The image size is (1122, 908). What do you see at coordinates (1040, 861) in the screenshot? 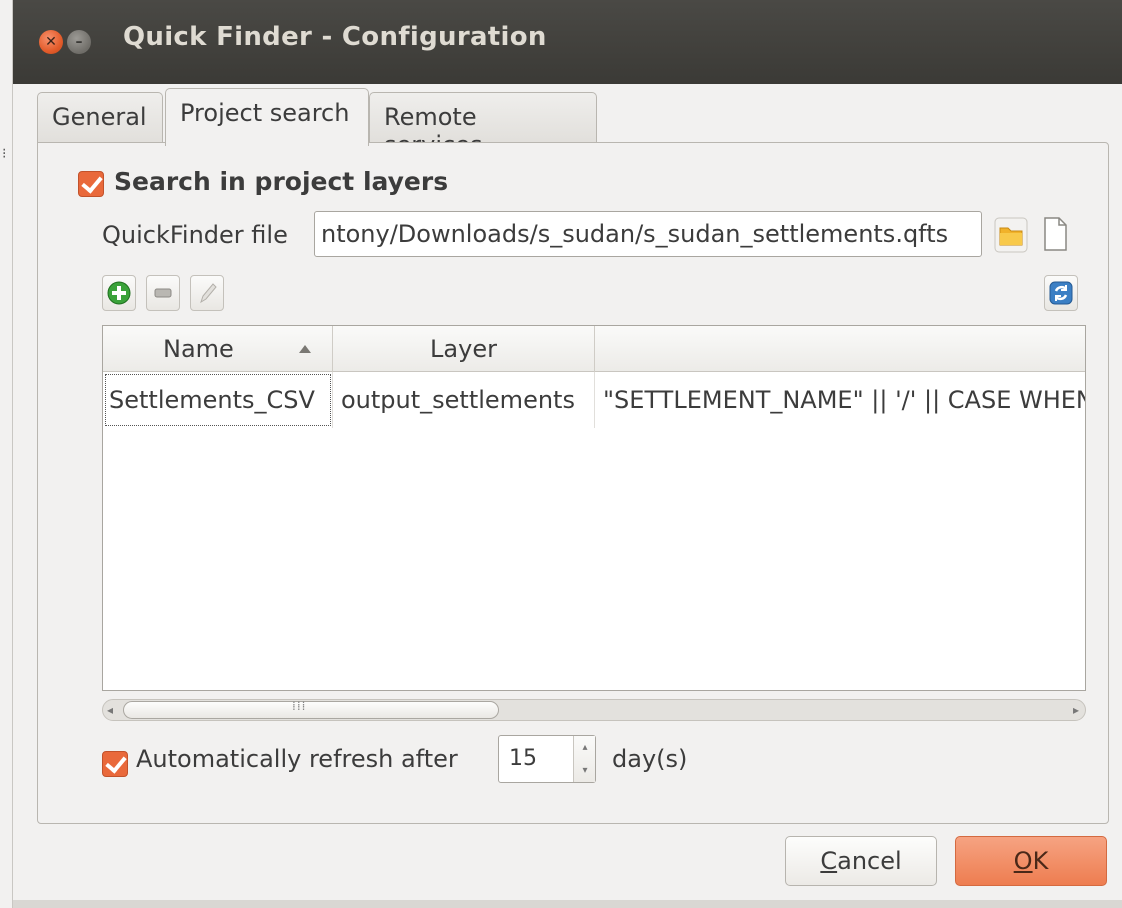
I see `ok-label-rest: K` at bounding box center [1040, 861].